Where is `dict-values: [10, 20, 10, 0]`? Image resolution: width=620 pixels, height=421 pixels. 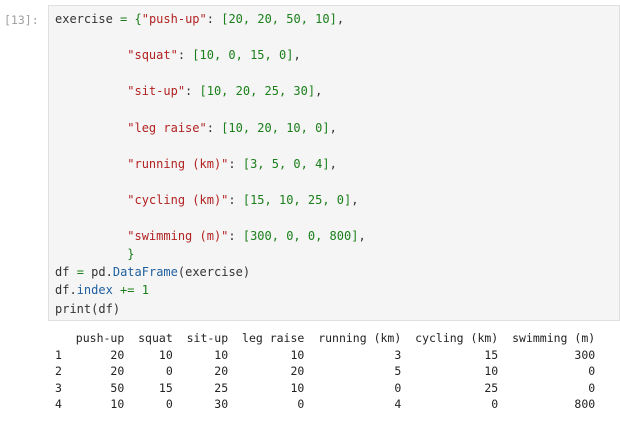
dict-values: [10, 20, 10, 0] is located at coordinates (275, 127).